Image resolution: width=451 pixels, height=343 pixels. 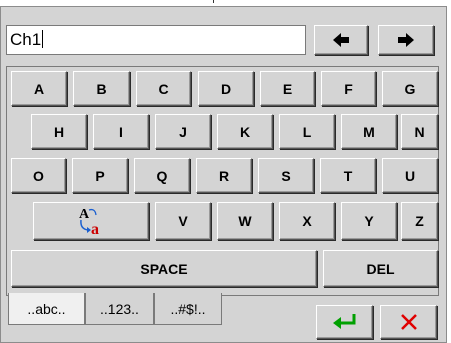 I want to click on enter-button, so click(x=344, y=322).